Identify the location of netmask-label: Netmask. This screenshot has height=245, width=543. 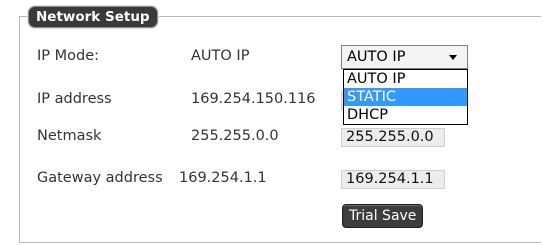
(69, 136).